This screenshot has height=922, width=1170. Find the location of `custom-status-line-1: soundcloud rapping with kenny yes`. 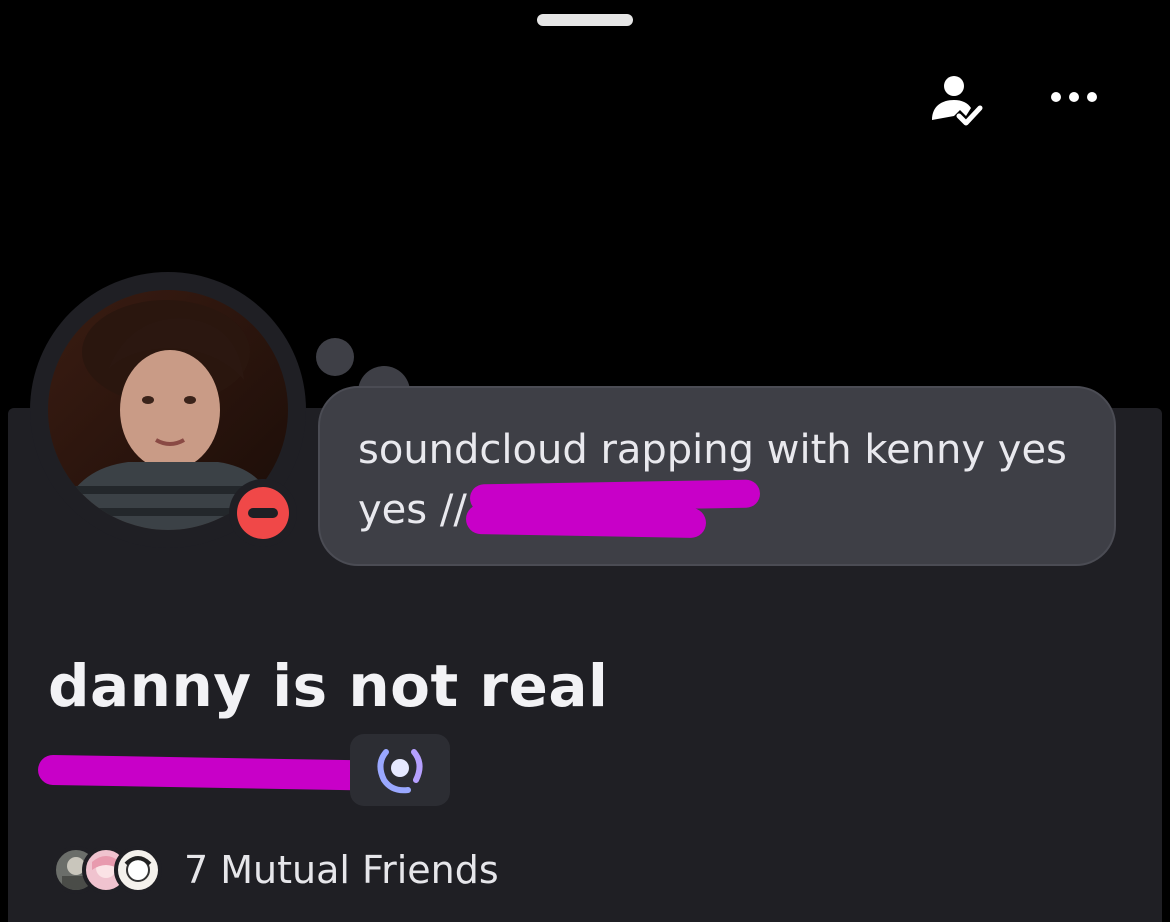

custom-status-line-1: soundcloud rapping with kenny yes is located at coordinates (712, 450).